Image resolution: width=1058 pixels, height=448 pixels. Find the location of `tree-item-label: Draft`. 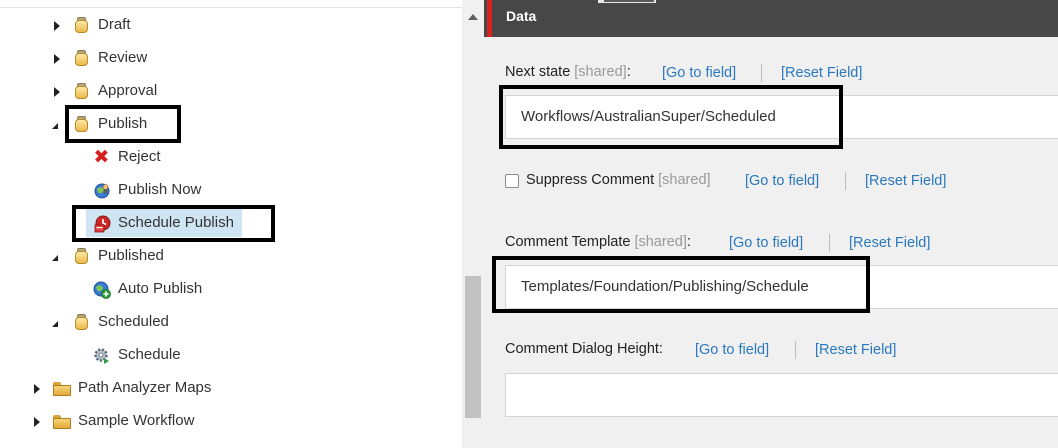

tree-item-label: Draft is located at coordinates (114, 24).